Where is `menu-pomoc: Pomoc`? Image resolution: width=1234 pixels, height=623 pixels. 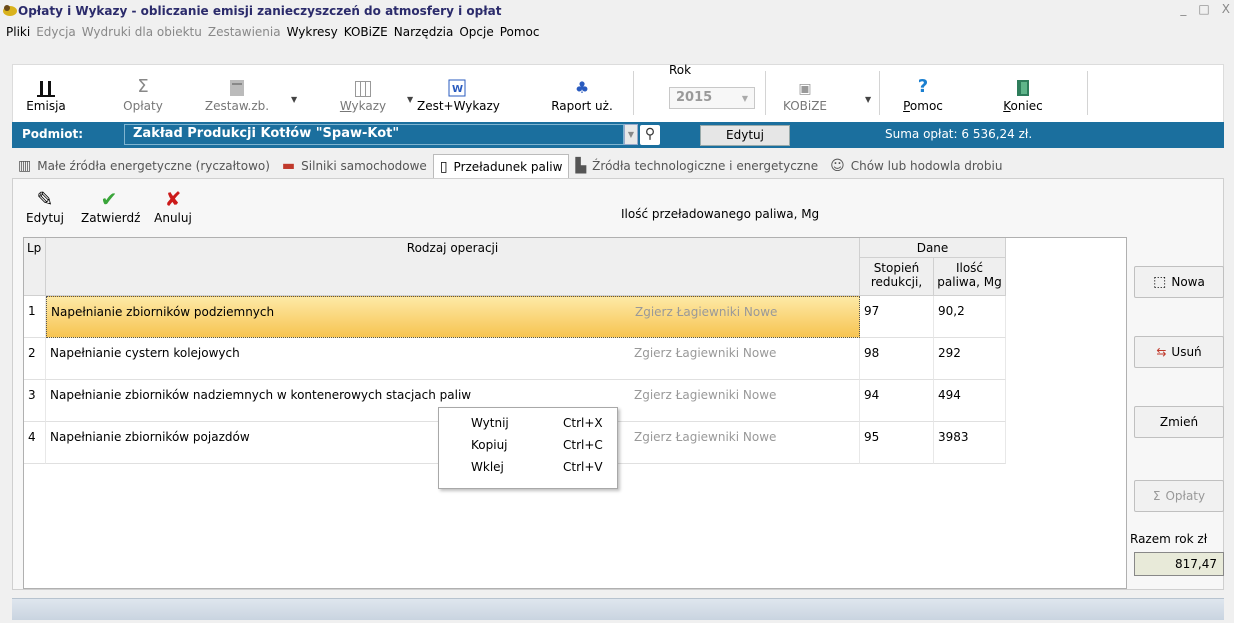 menu-pomoc: Pomoc is located at coordinates (520, 32).